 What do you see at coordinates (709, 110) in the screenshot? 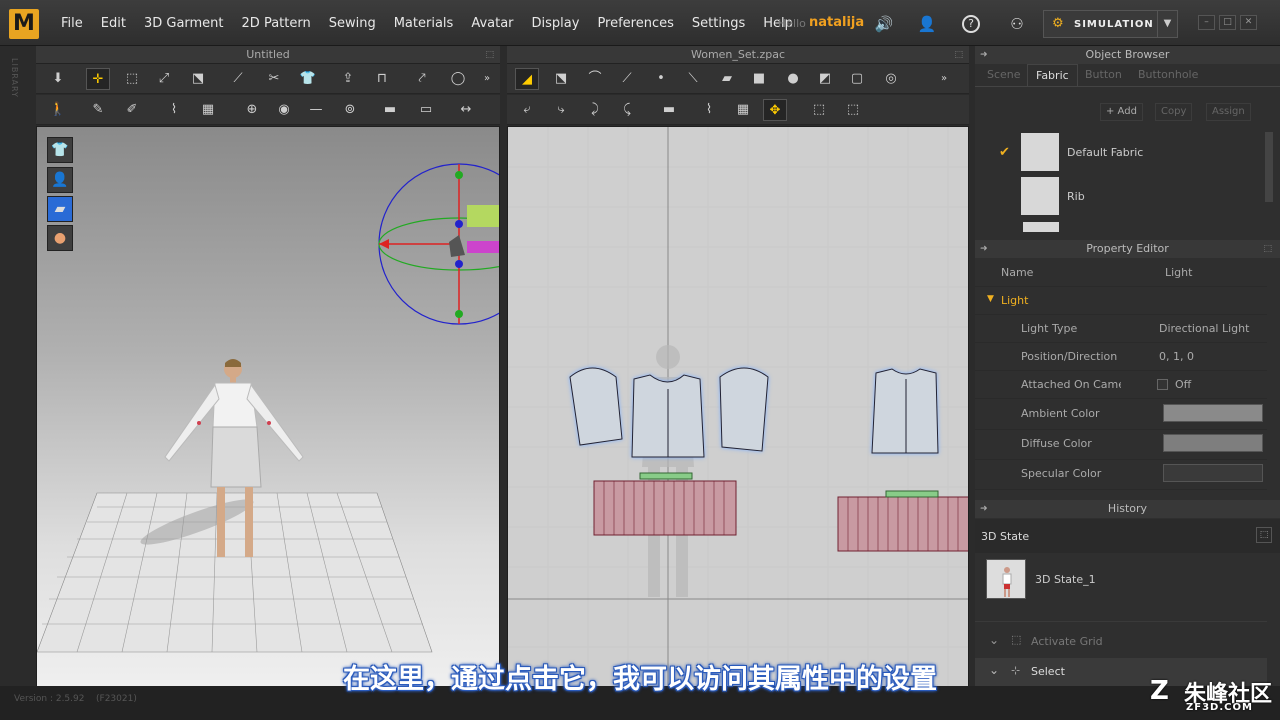
I see `pin-2d-icon: ⌇` at bounding box center [709, 110].